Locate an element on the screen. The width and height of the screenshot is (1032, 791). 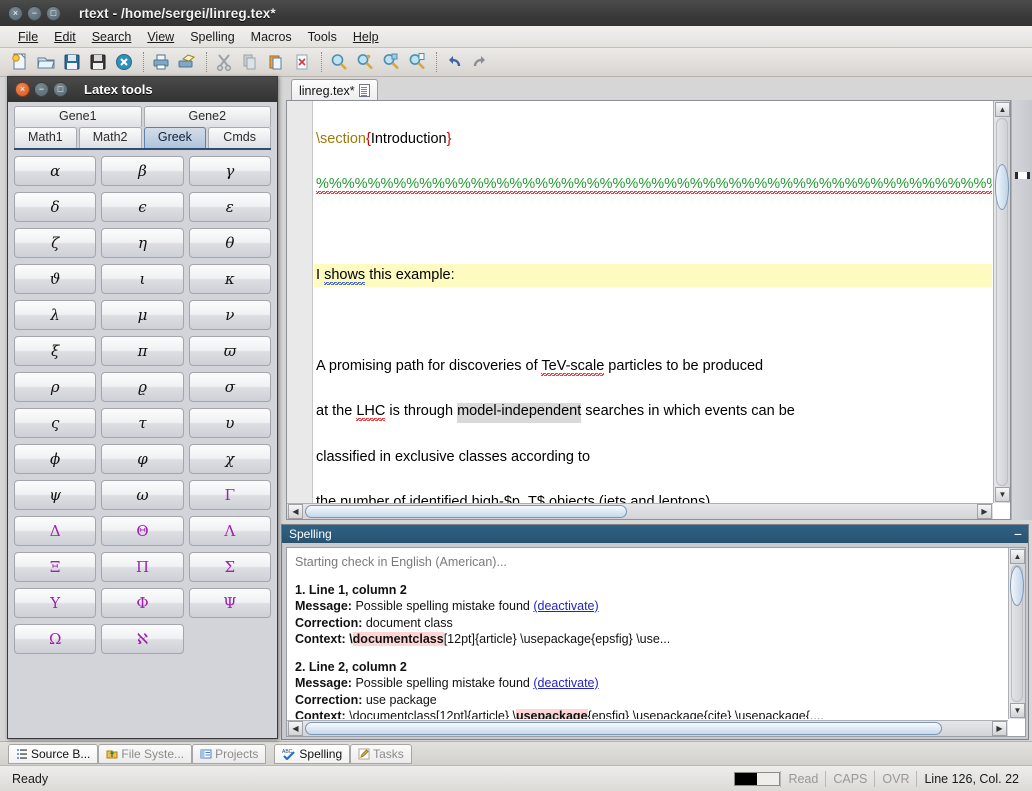
latex-tools-maximize-button: □ is located at coordinates (60, 89).